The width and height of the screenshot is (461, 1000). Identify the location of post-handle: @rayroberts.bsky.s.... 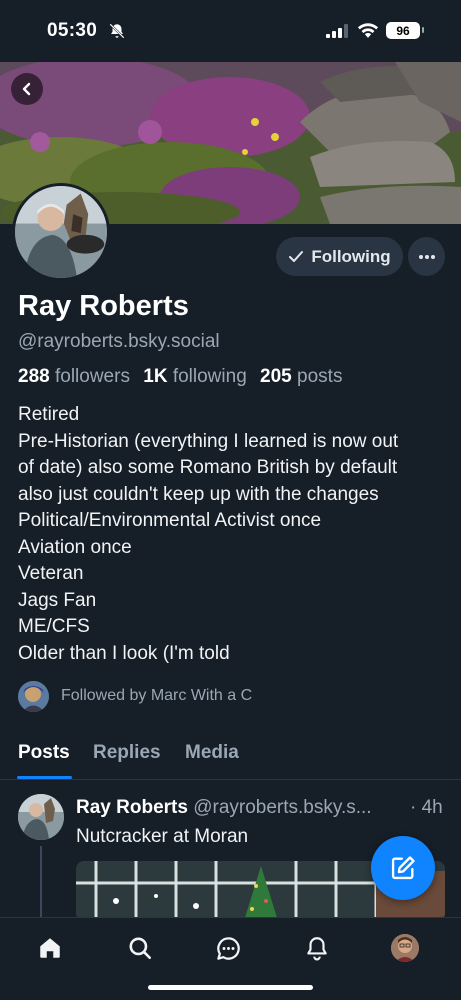
(282, 807).